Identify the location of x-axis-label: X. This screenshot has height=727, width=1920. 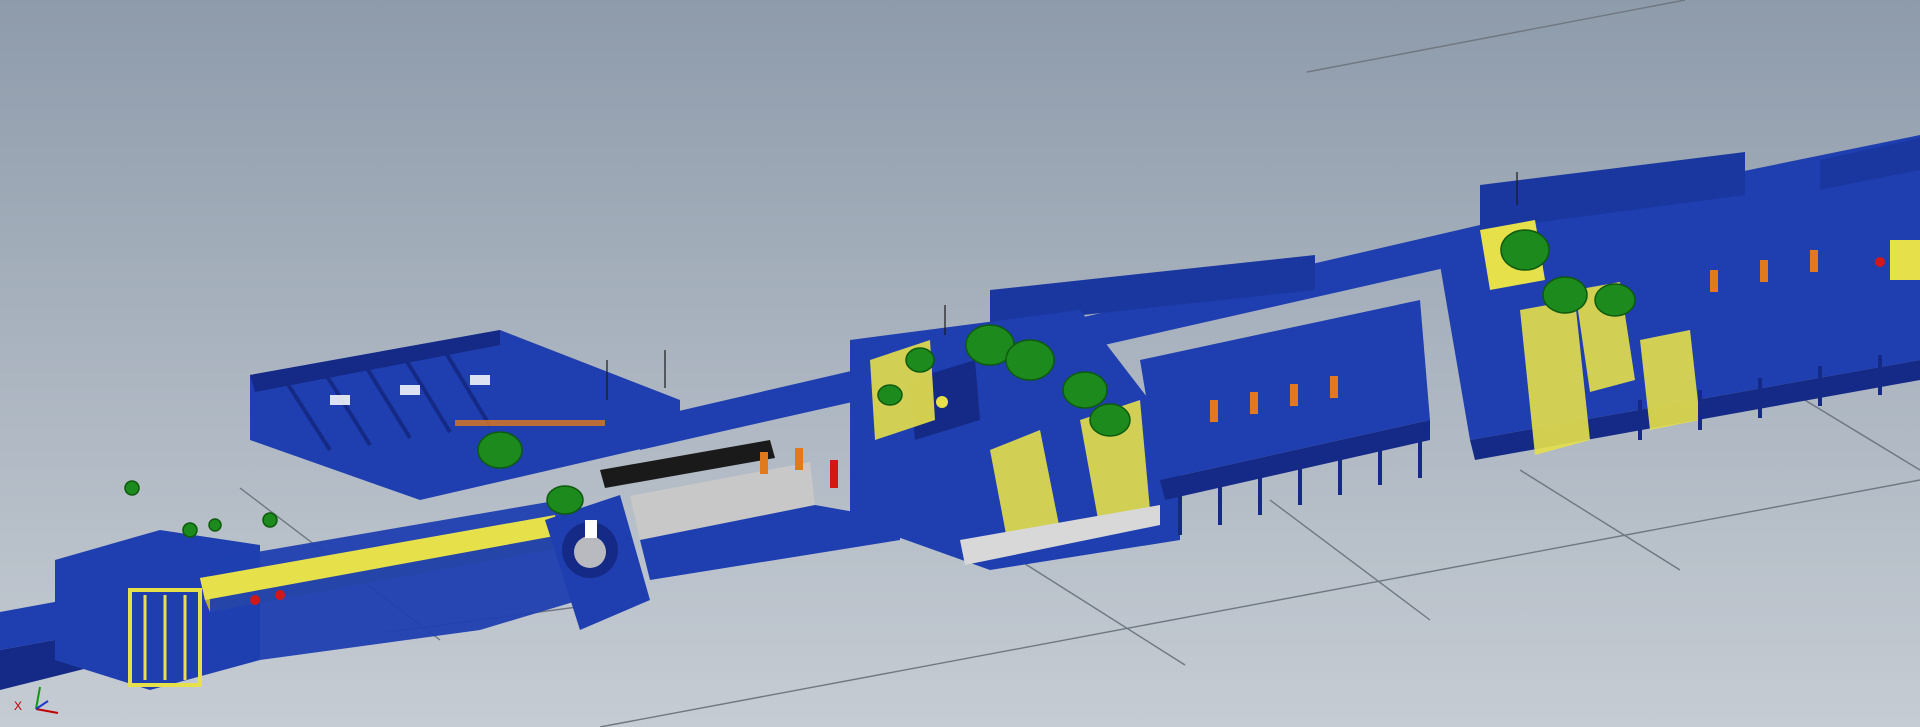
(18, 706).